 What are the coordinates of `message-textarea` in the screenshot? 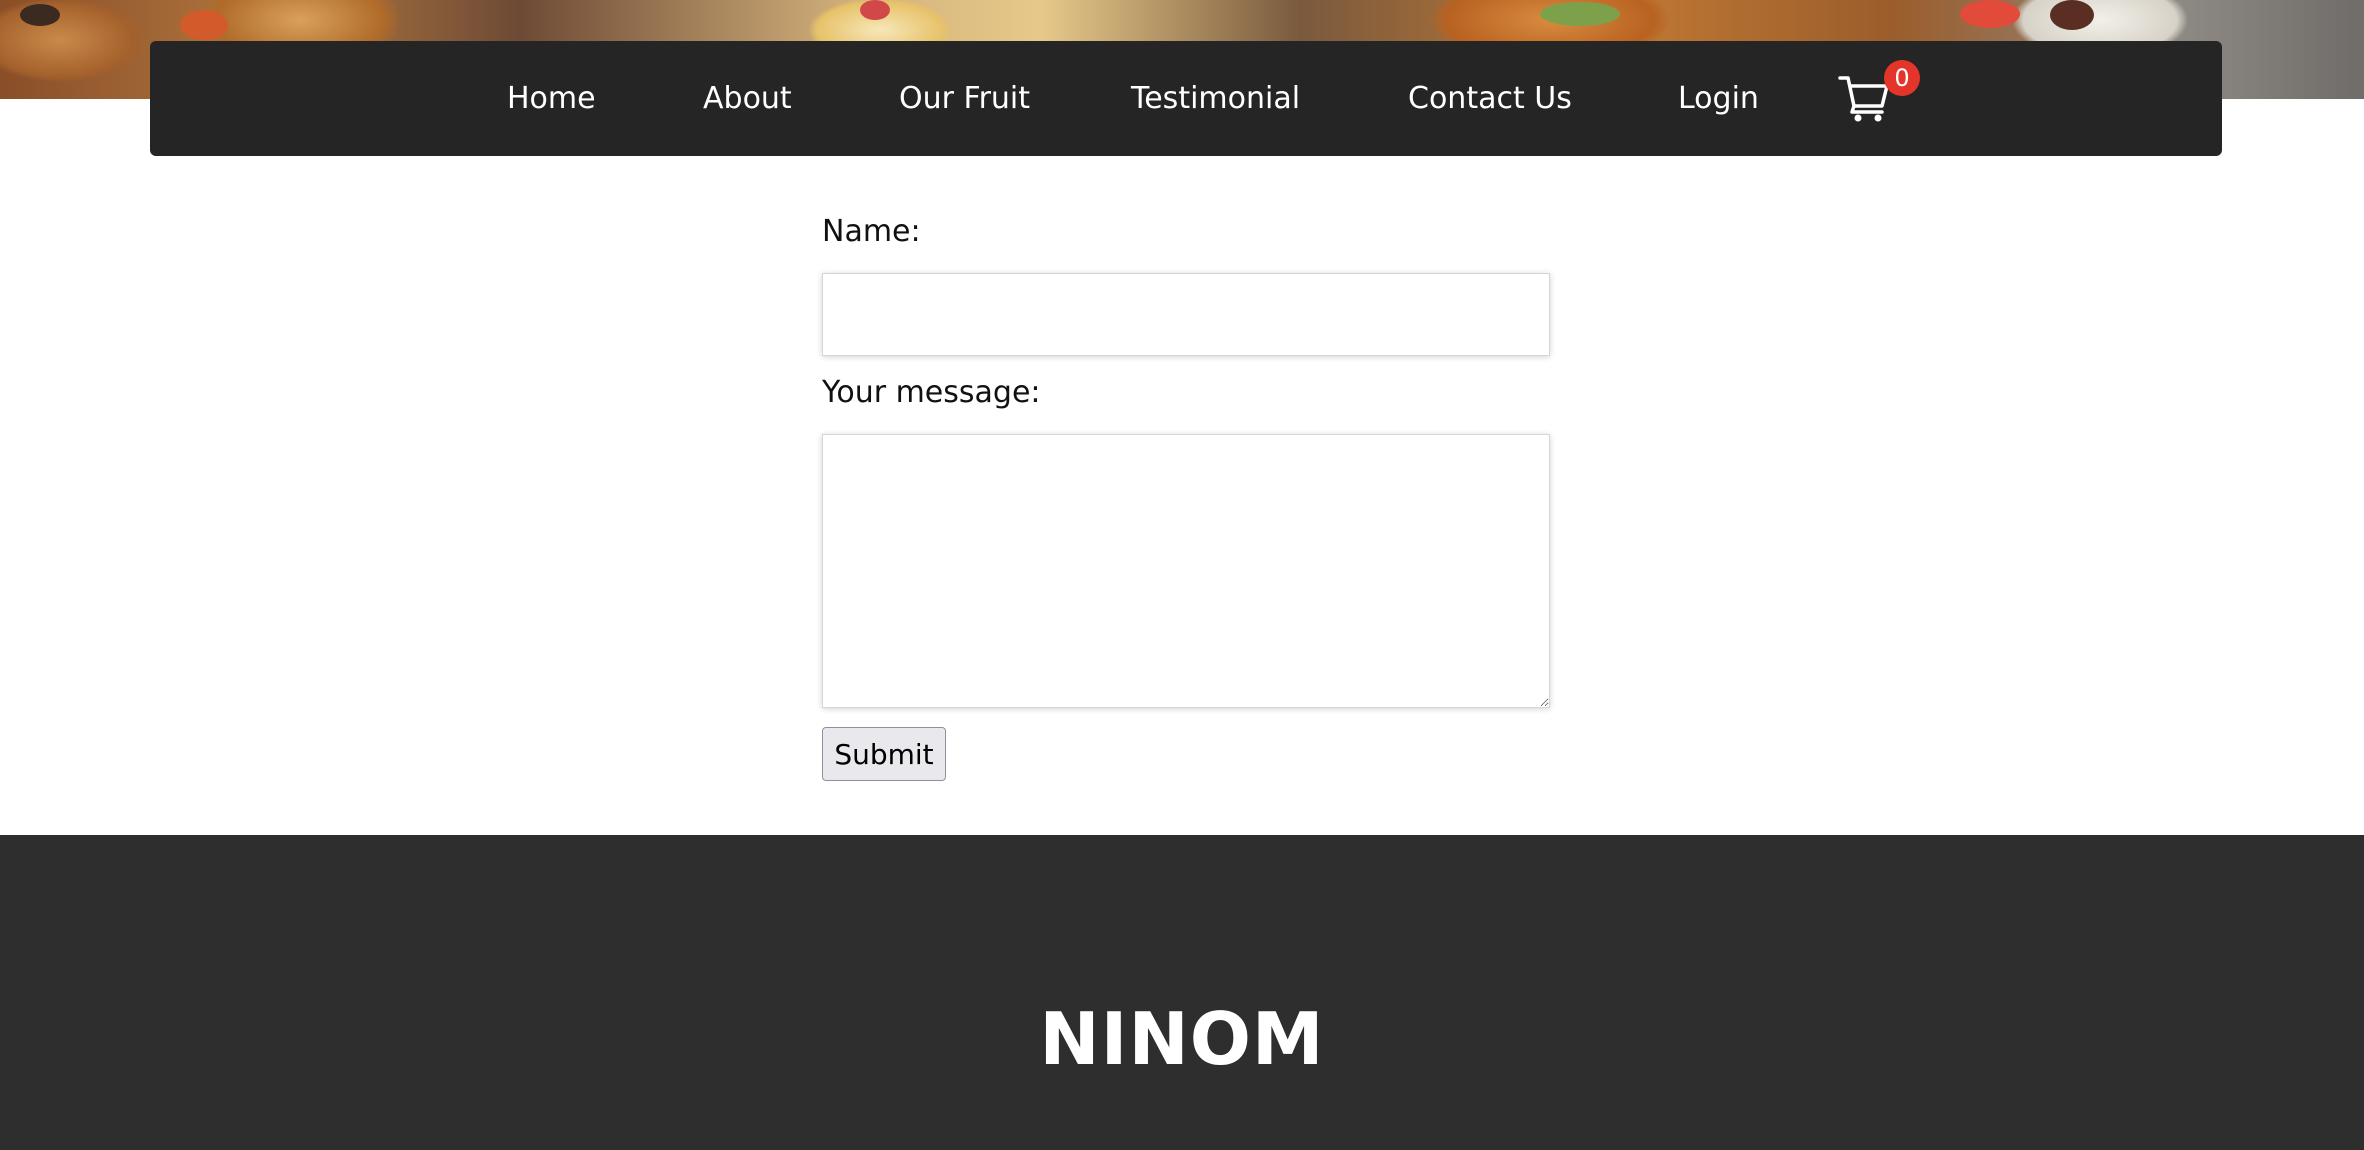 It's located at (1186, 571).